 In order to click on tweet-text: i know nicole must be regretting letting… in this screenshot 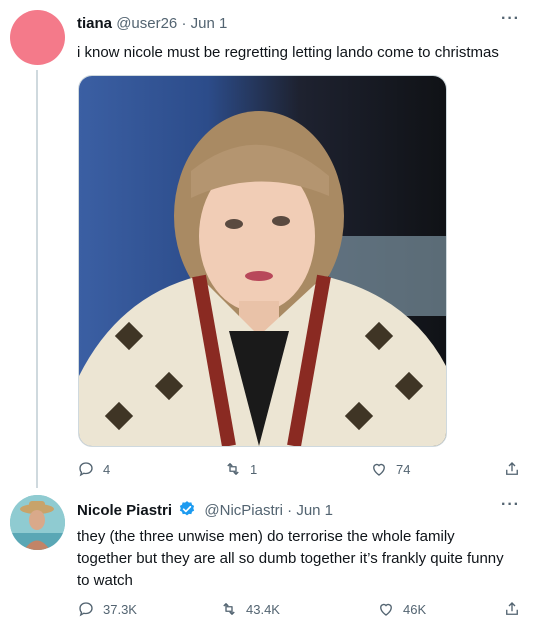, I will do `click(288, 52)`.